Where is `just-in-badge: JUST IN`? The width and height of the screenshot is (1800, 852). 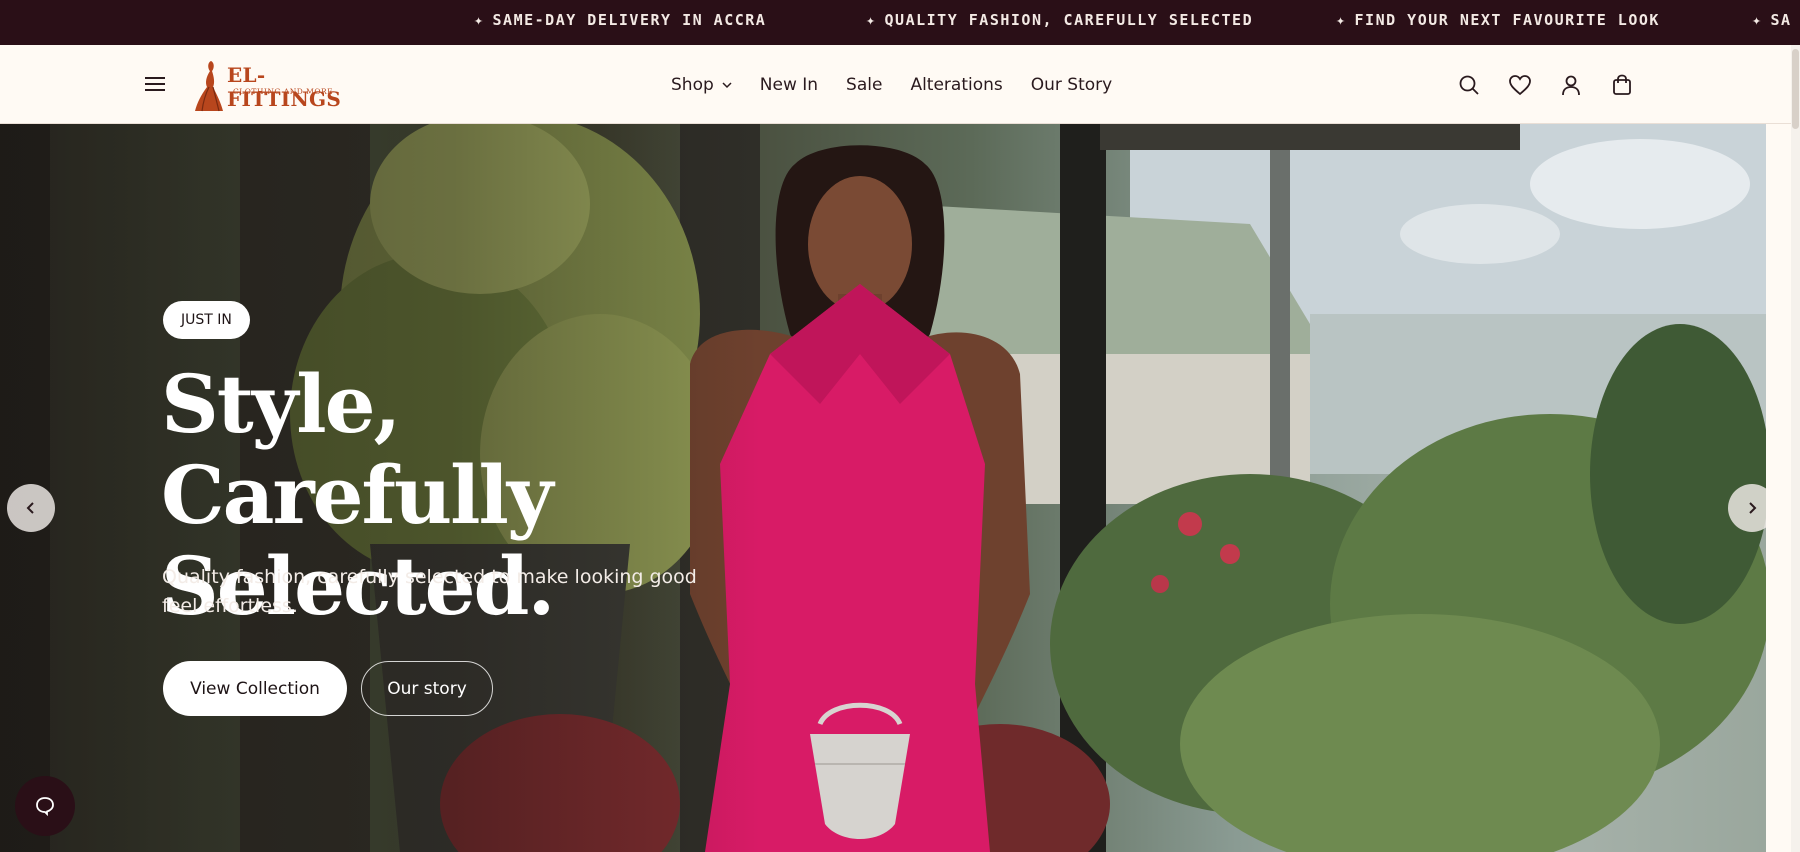 just-in-badge: JUST IN is located at coordinates (206, 320).